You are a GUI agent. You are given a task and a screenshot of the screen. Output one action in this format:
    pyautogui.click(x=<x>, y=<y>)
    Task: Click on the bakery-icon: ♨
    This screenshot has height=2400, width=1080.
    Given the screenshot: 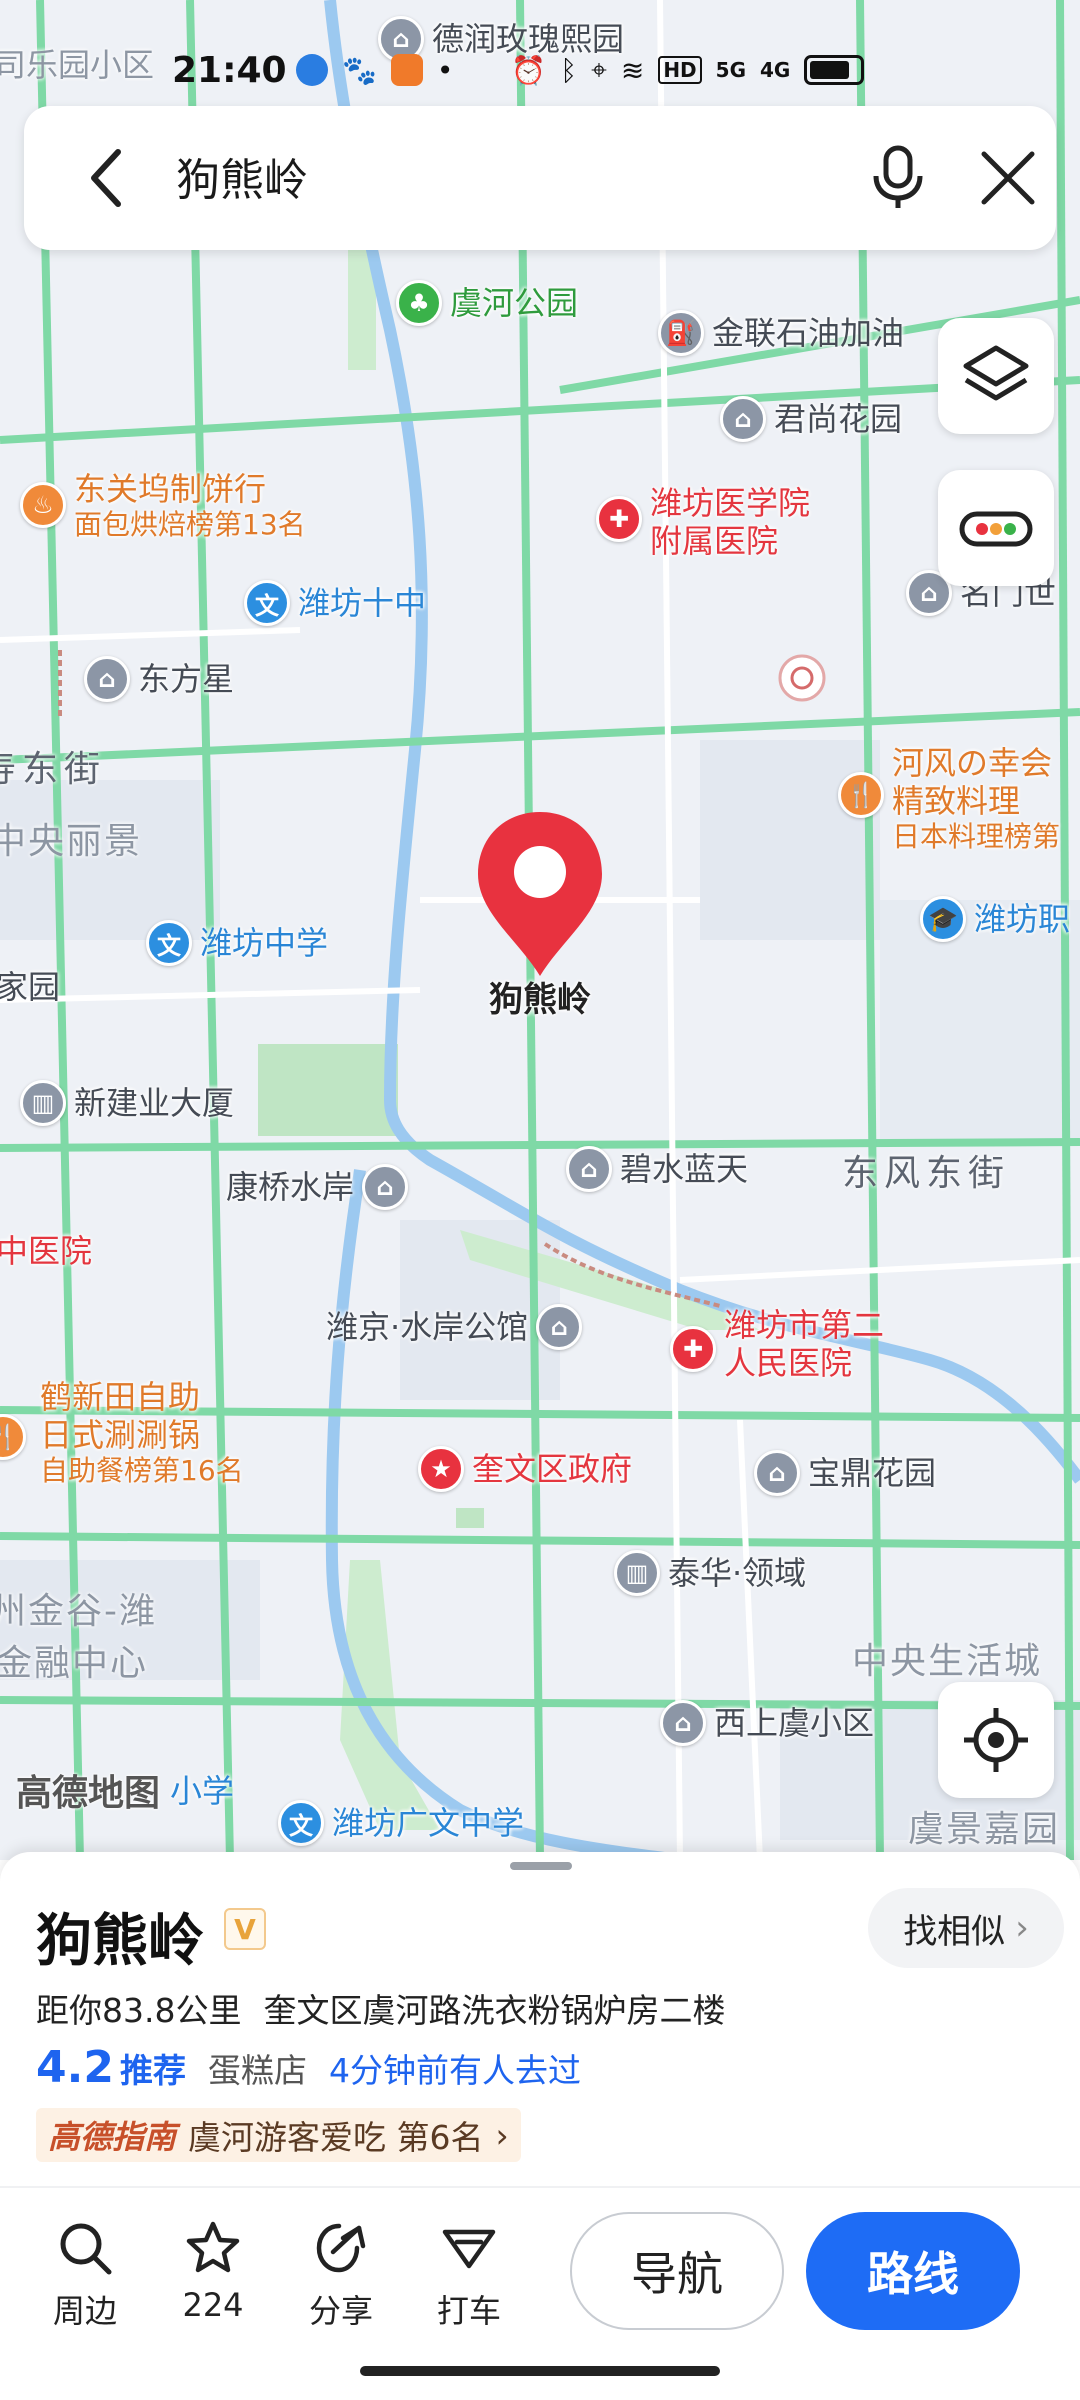 What is the action you would take?
    pyautogui.click(x=43, y=505)
    